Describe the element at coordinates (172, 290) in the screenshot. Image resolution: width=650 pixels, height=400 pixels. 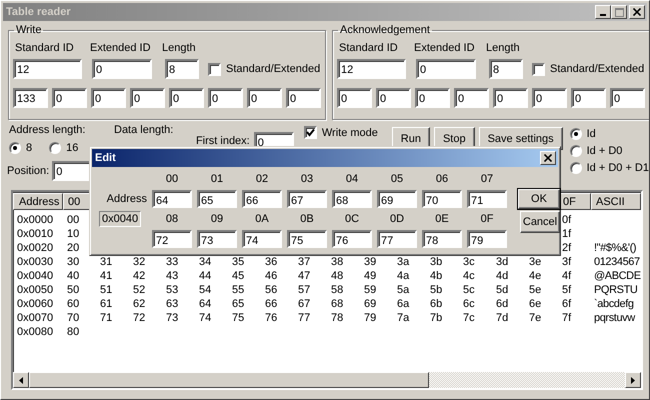
I see `table-cell-text: 53` at that location.